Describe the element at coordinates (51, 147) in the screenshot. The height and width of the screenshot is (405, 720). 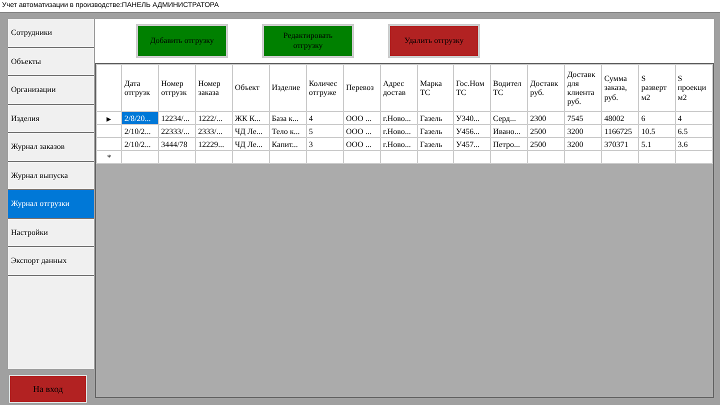
I see `sidebar-item: Журнал заказов` at that location.